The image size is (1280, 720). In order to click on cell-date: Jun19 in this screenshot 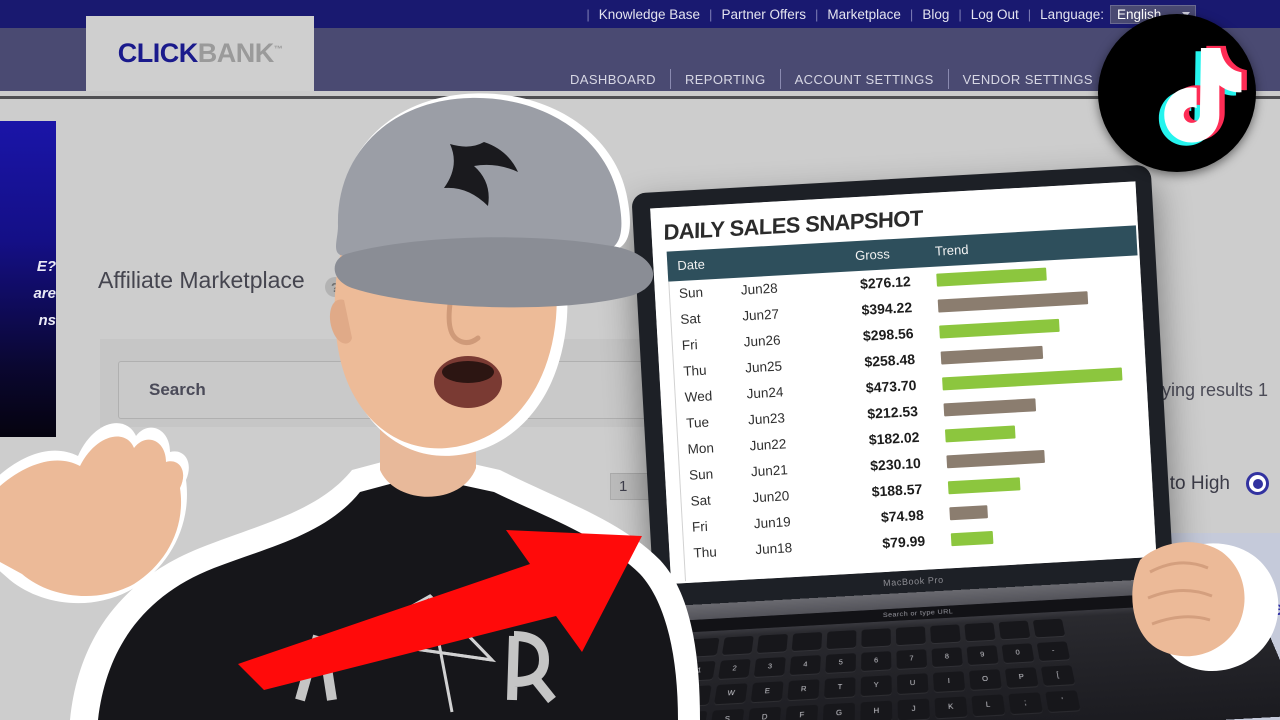, I will do `click(772, 523)`.